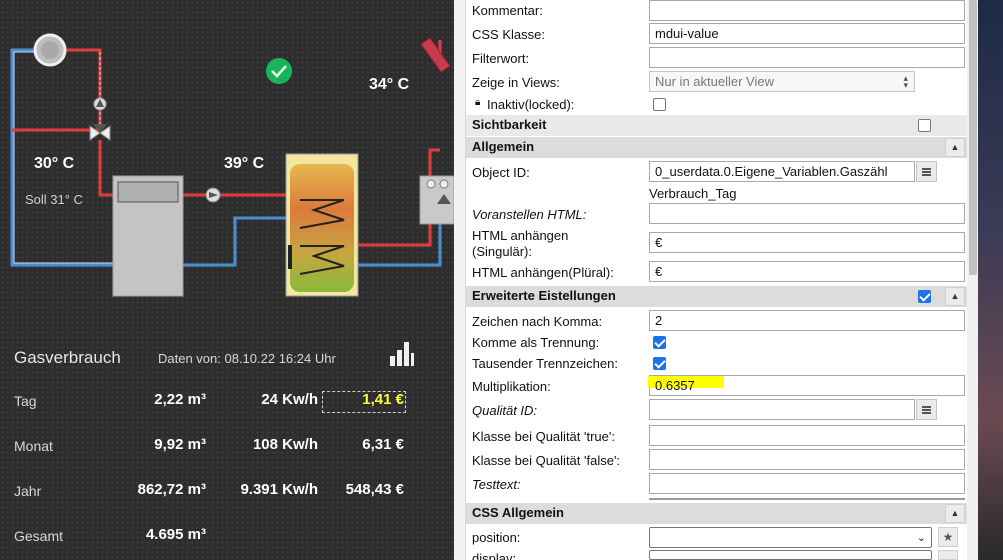  Describe the element at coordinates (659, 342) in the screenshot. I see `komma-trennung-checkbox` at that location.